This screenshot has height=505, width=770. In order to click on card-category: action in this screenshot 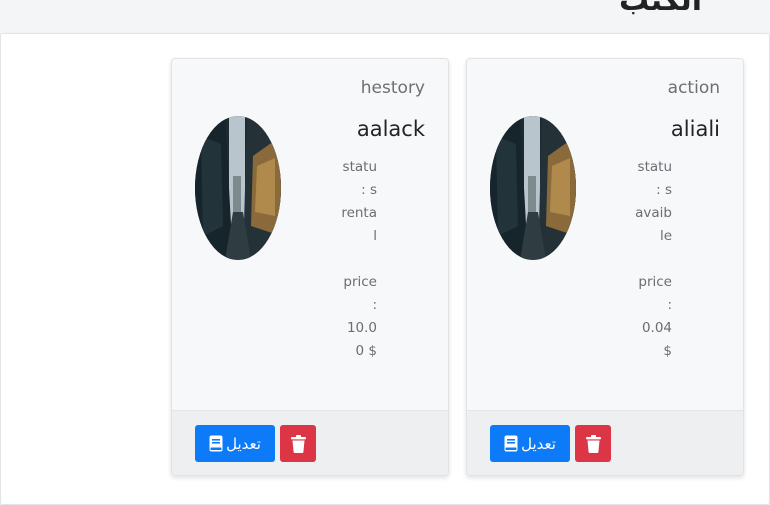, I will do `click(693, 88)`.